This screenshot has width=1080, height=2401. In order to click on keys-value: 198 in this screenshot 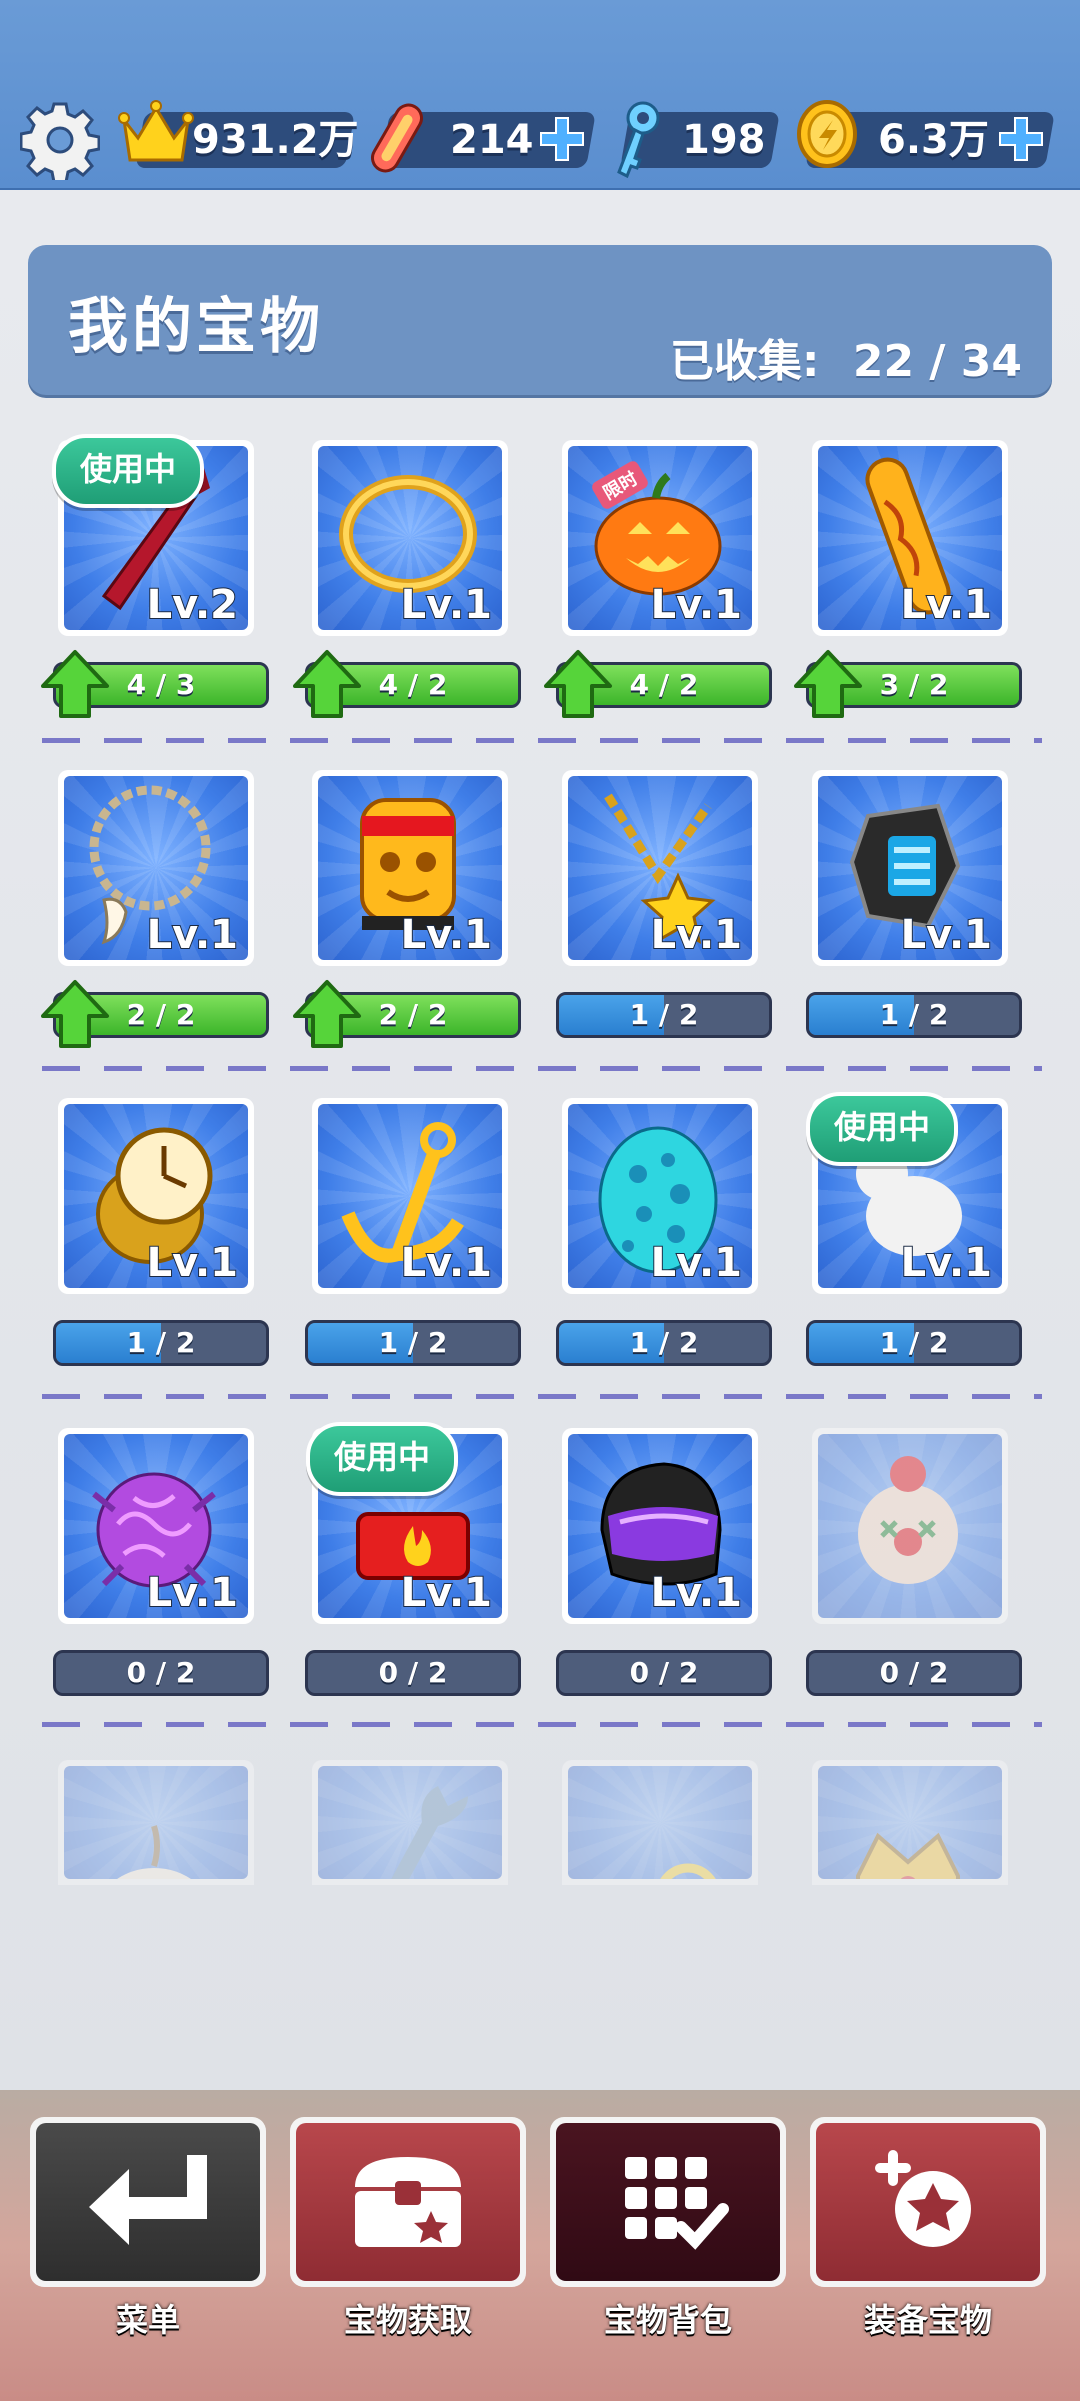, I will do `click(724, 140)`.